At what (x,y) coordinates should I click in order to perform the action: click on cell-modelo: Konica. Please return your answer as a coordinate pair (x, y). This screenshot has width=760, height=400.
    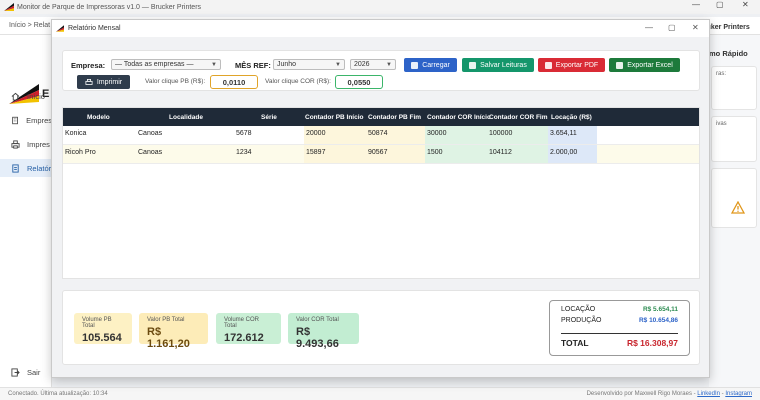
    Looking at the image, I should click on (76, 133).